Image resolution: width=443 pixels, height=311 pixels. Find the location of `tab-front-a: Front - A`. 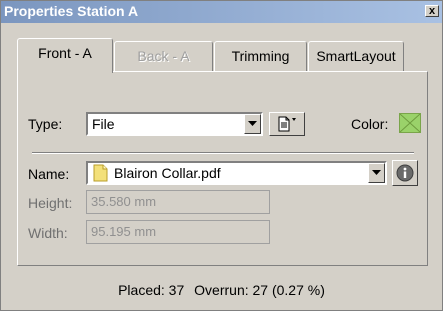

tab-front-a: Front - A is located at coordinates (65, 55).